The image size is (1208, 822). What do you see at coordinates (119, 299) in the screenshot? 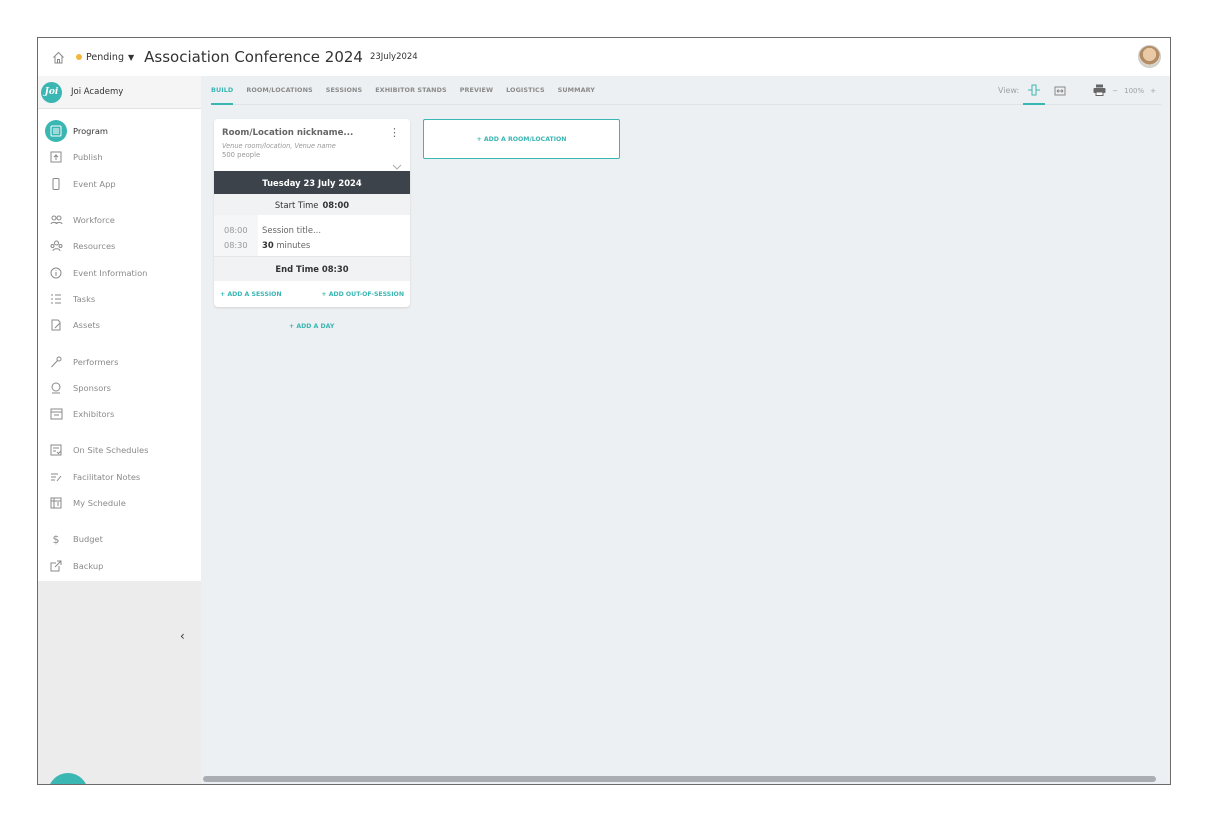
I see `sidebar-item-tasks: Tasks` at bounding box center [119, 299].